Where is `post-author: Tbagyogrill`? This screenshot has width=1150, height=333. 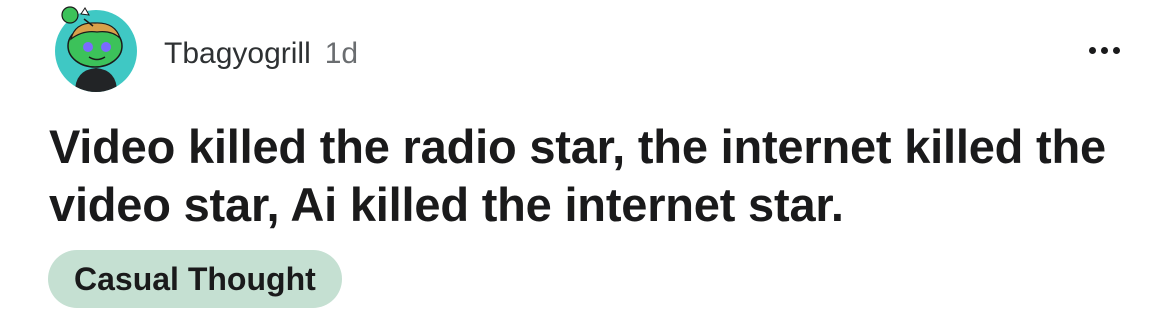 post-author: Tbagyogrill is located at coordinates (237, 54).